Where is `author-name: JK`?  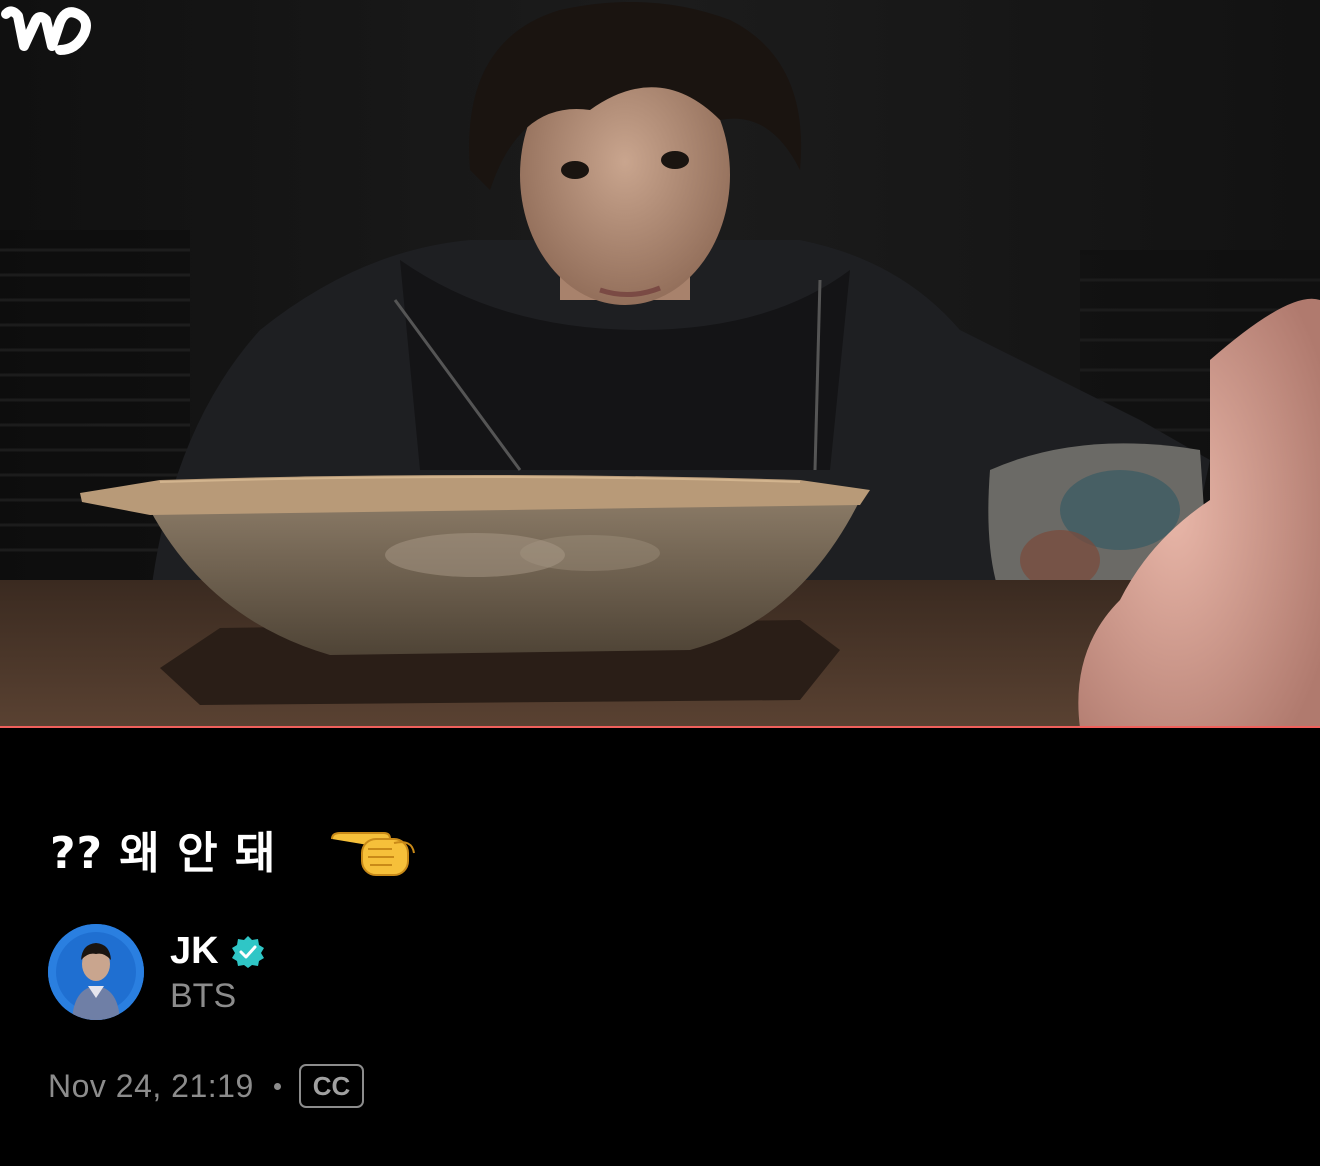
author-name: JK is located at coordinates (194, 951).